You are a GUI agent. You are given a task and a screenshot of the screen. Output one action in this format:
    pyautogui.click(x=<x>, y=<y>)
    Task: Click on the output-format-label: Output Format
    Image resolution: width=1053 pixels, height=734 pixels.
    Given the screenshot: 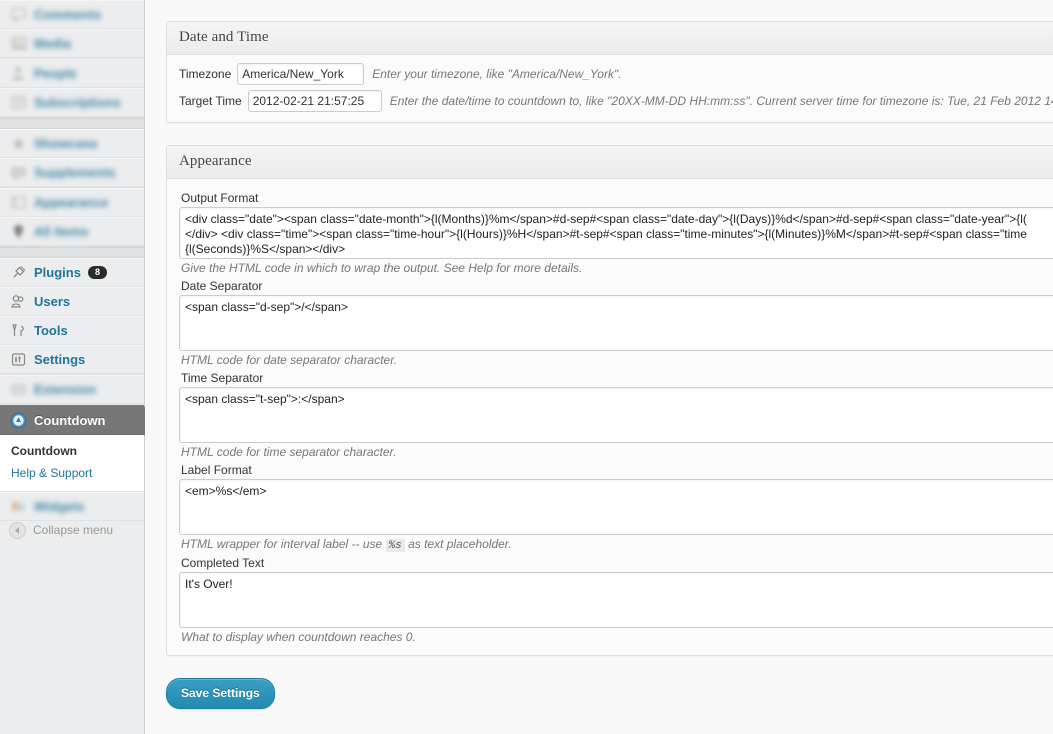 What is the action you would take?
    pyautogui.click(x=220, y=198)
    